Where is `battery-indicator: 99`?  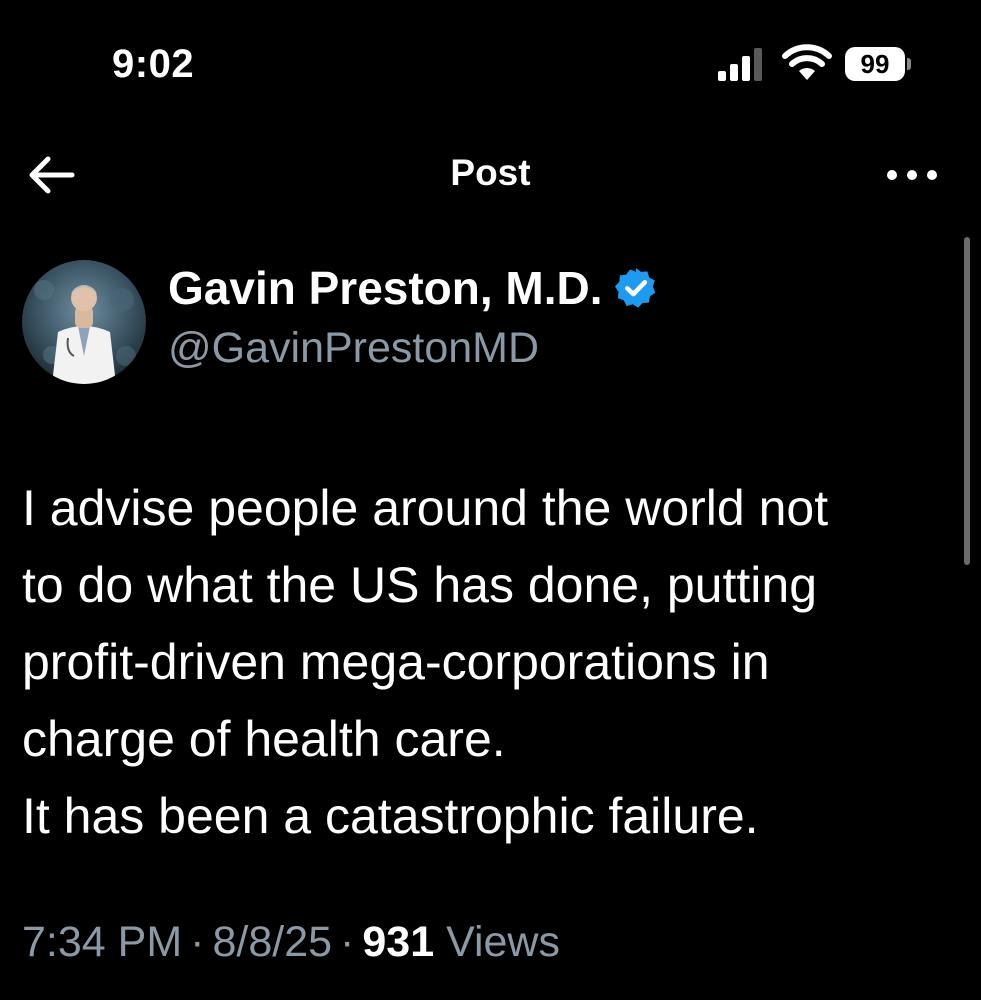
battery-indicator: 99 is located at coordinates (878, 64).